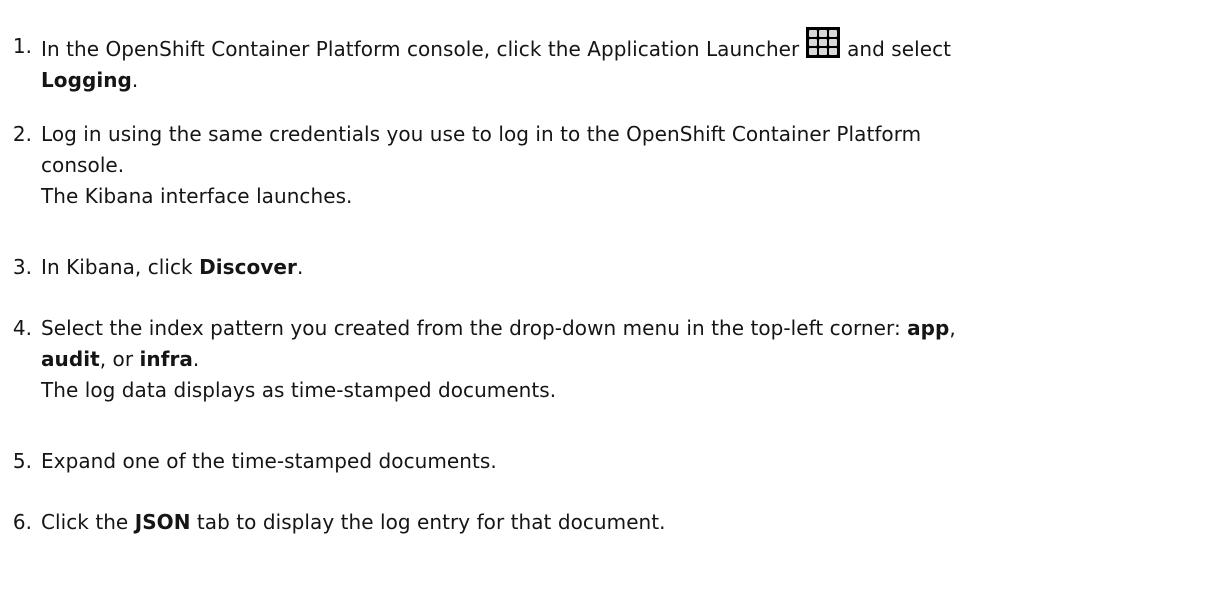 Image resolution: width=1207 pixels, height=589 pixels. Describe the element at coordinates (120, 267) in the screenshot. I see `step-text: In Kibana, click` at that location.